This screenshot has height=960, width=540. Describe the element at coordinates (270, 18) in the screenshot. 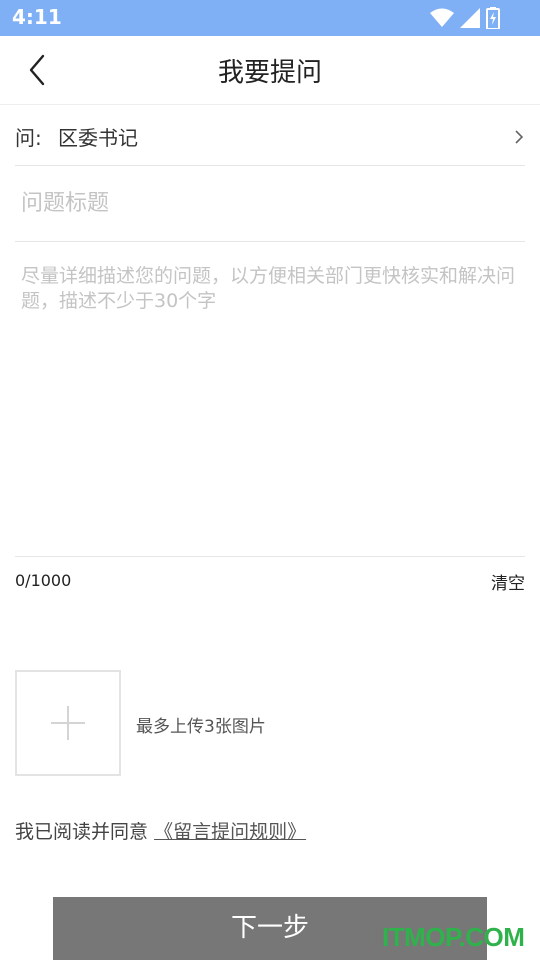

I see `status-bar: 4:11` at that location.